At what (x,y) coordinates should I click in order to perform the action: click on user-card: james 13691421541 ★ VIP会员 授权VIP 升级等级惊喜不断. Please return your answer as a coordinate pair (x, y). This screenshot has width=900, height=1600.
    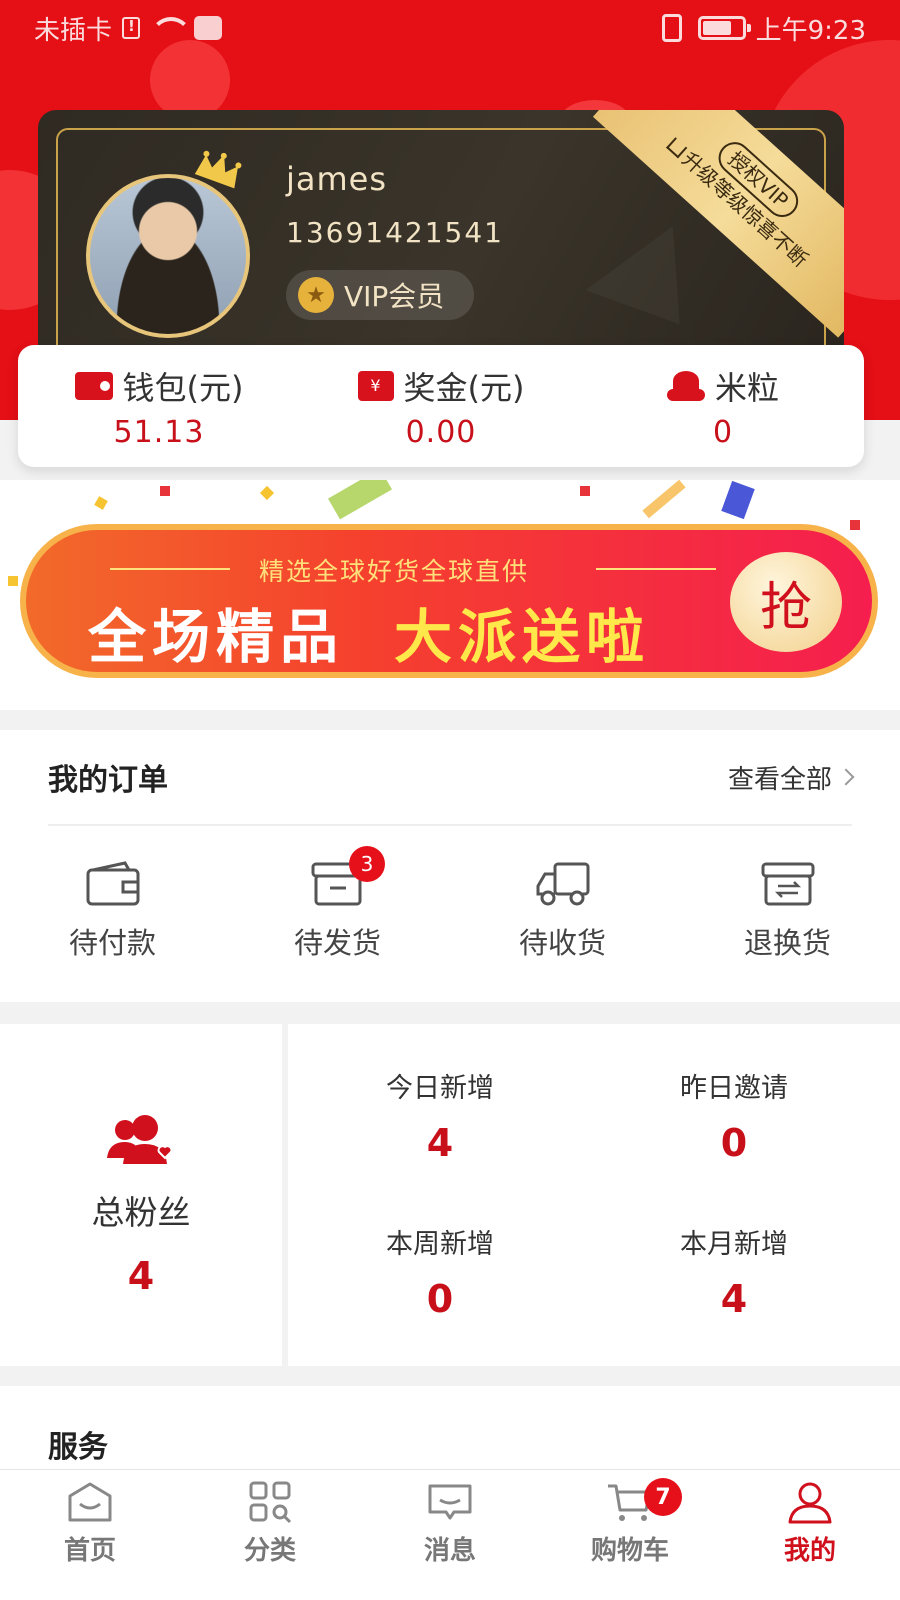
    Looking at the image, I should click on (441, 230).